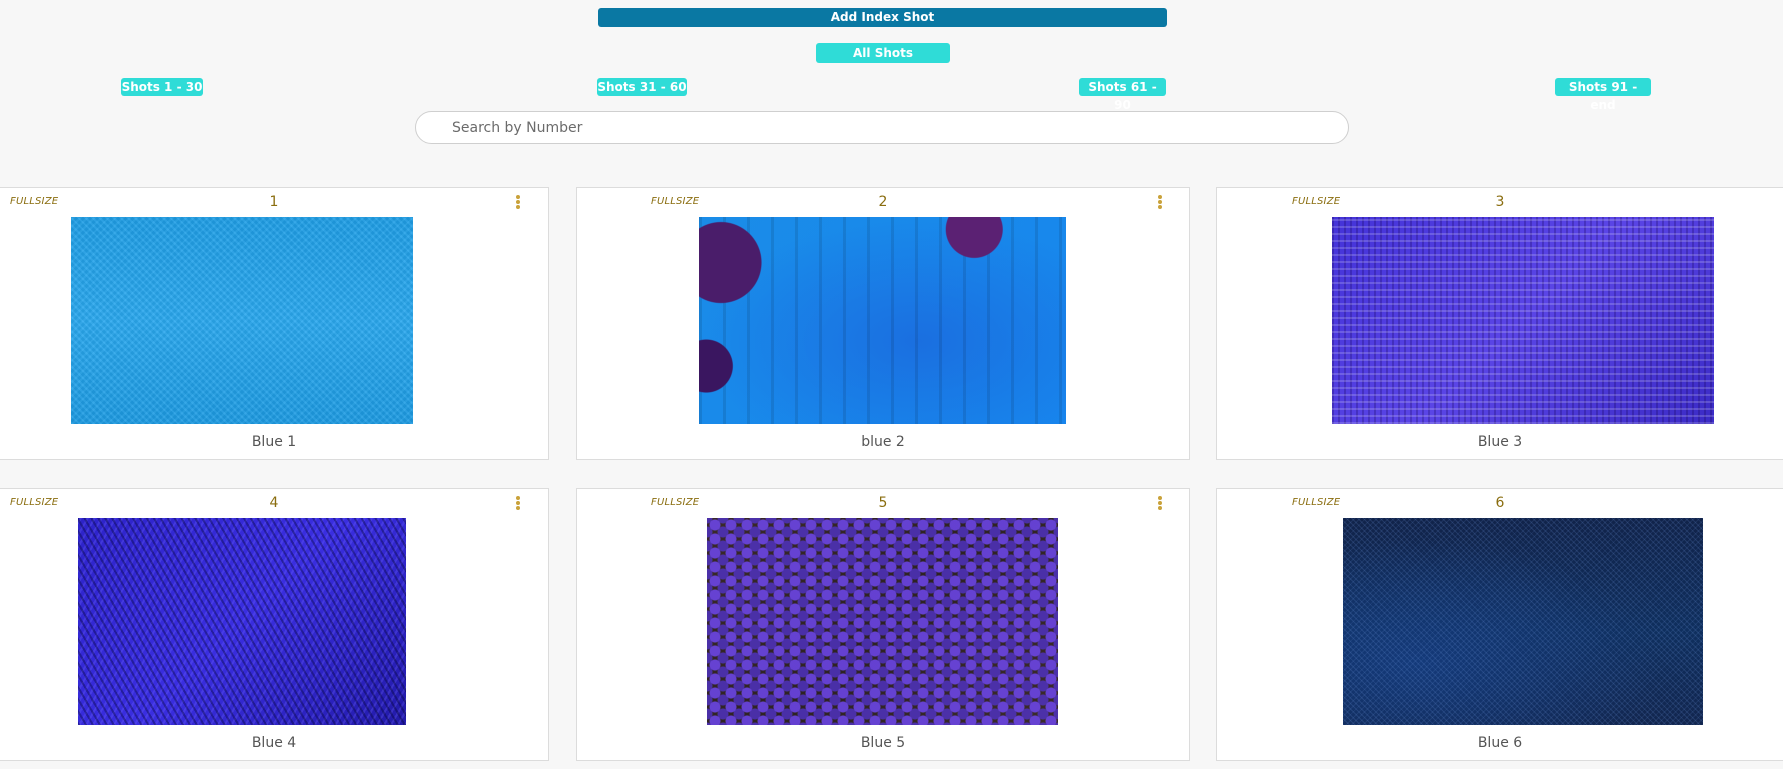 This screenshot has height=769, width=1783. Describe the element at coordinates (882, 17) in the screenshot. I see `add-index-shot-button: Add Index Shot` at that location.